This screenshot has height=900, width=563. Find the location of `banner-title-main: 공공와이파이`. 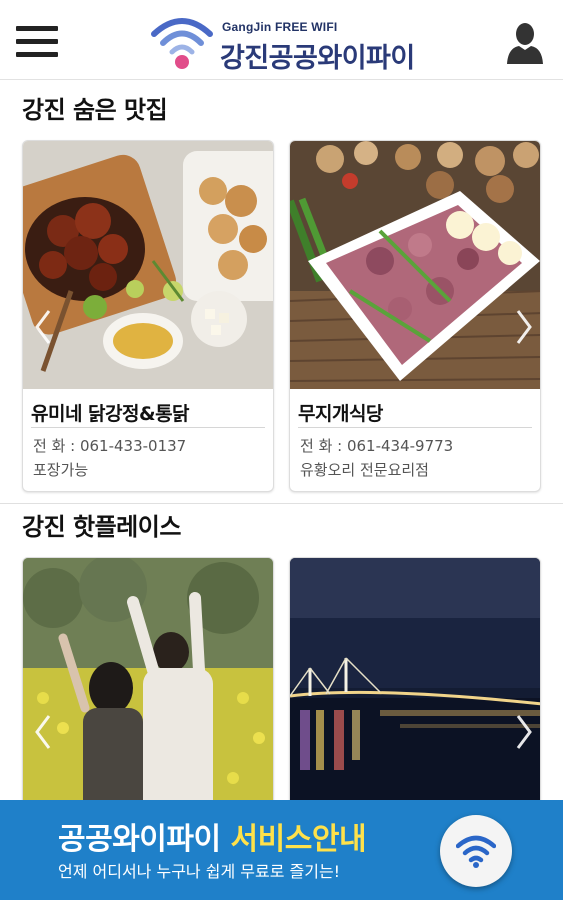

banner-title-main: 공공와이파이 is located at coordinates (144, 839).